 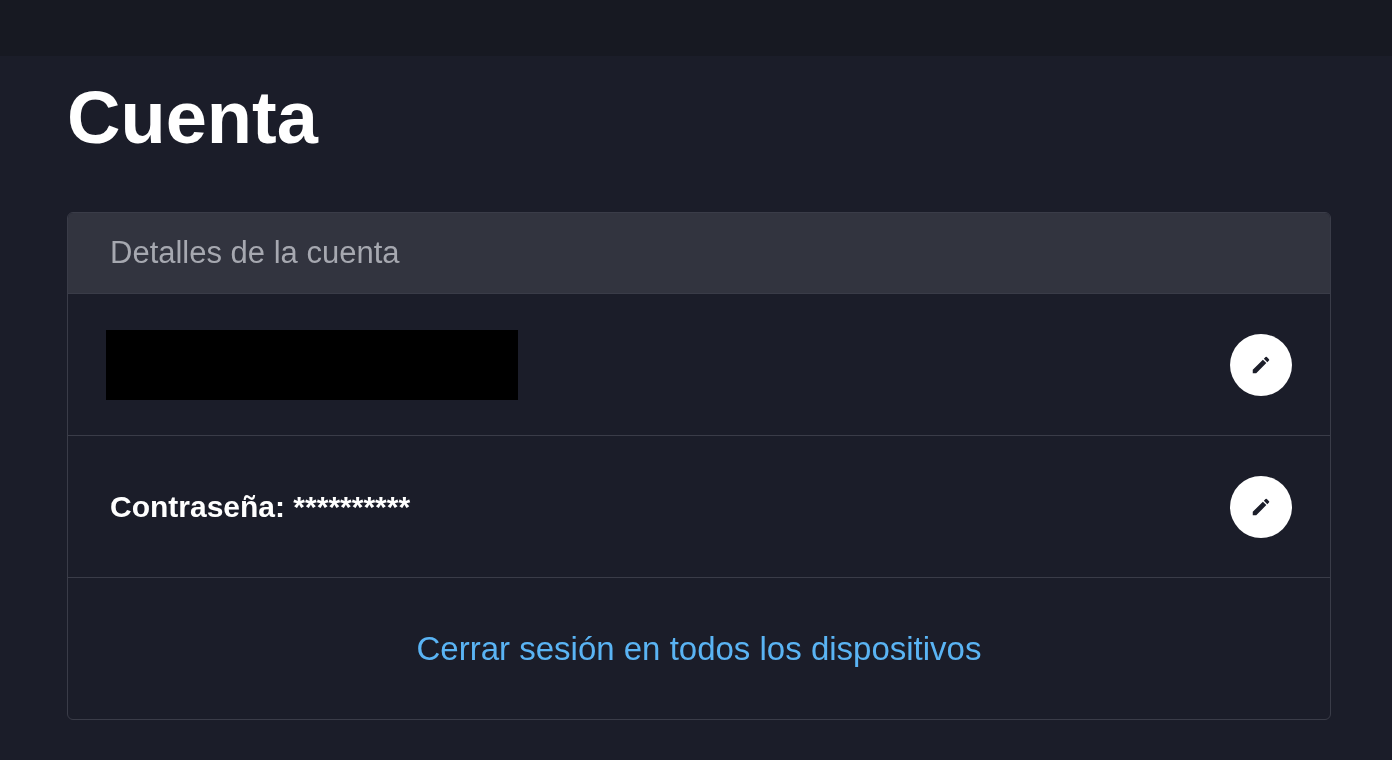 What do you see at coordinates (260, 506) in the screenshot?
I see `password-text: Contraseña: **********` at bounding box center [260, 506].